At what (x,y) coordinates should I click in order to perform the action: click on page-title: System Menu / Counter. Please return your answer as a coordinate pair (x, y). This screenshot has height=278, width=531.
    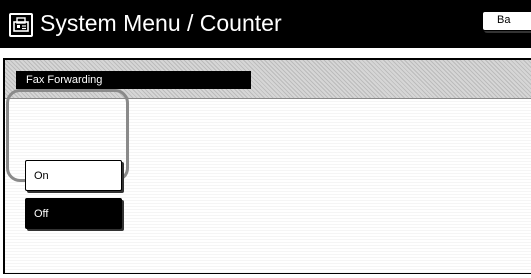
    Looking at the image, I should click on (161, 23).